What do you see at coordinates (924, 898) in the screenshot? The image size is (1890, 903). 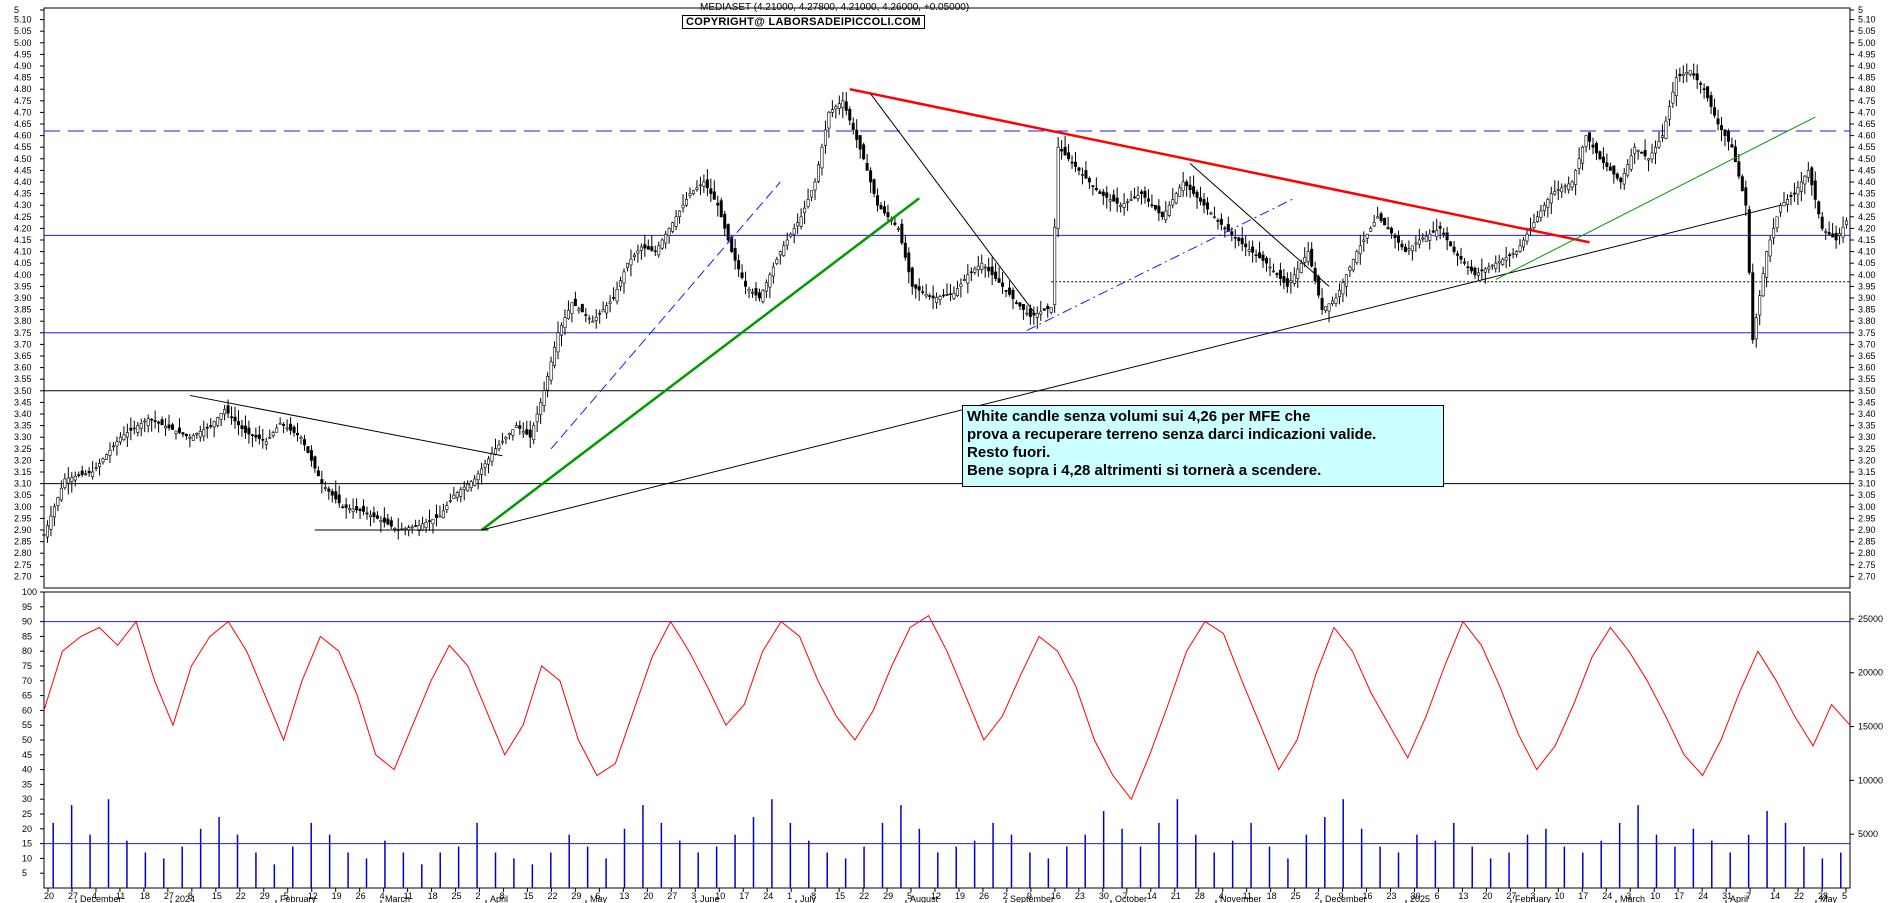 I see `x-month-label: August` at bounding box center [924, 898].